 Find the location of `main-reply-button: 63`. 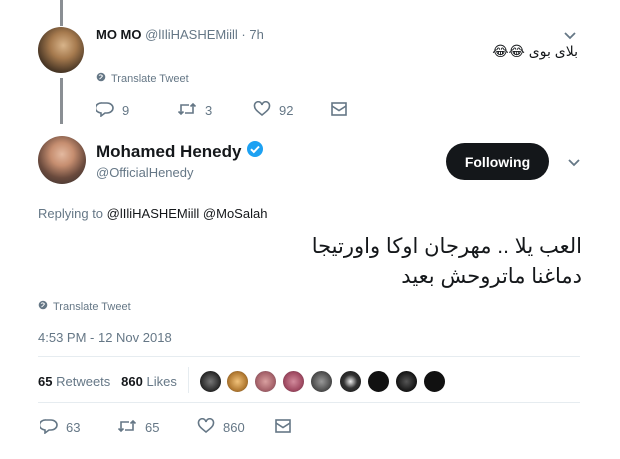

main-reply-button: 63 is located at coordinates (59, 427).